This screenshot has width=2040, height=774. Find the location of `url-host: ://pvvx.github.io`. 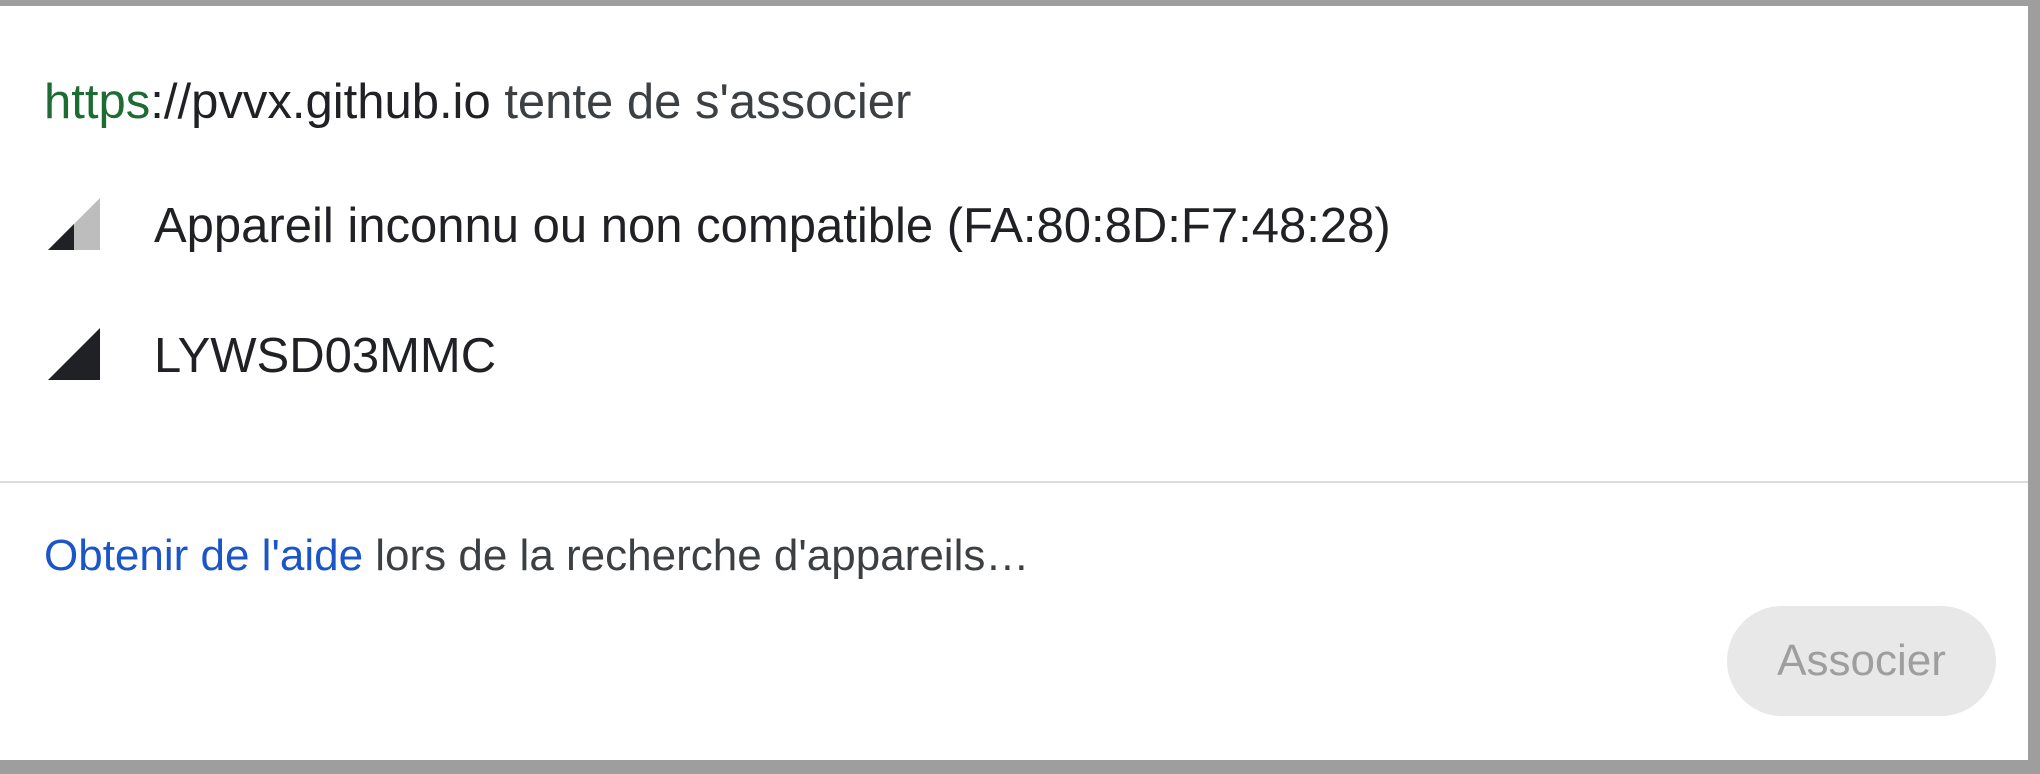

url-host: ://pvvx.github.io is located at coordinates (320, 102).